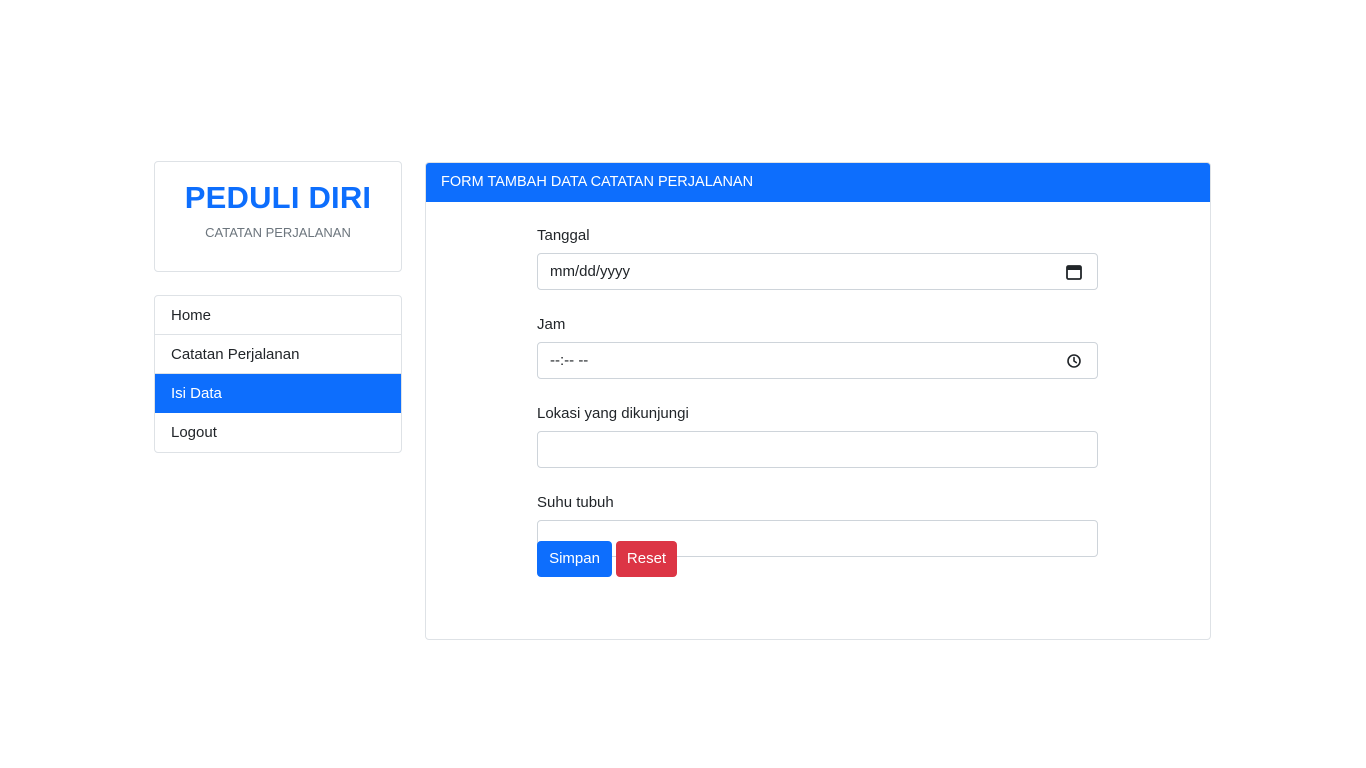 This screenshot has width=1366, height=768. I want to click on lokasi-input, so click(817, 449).